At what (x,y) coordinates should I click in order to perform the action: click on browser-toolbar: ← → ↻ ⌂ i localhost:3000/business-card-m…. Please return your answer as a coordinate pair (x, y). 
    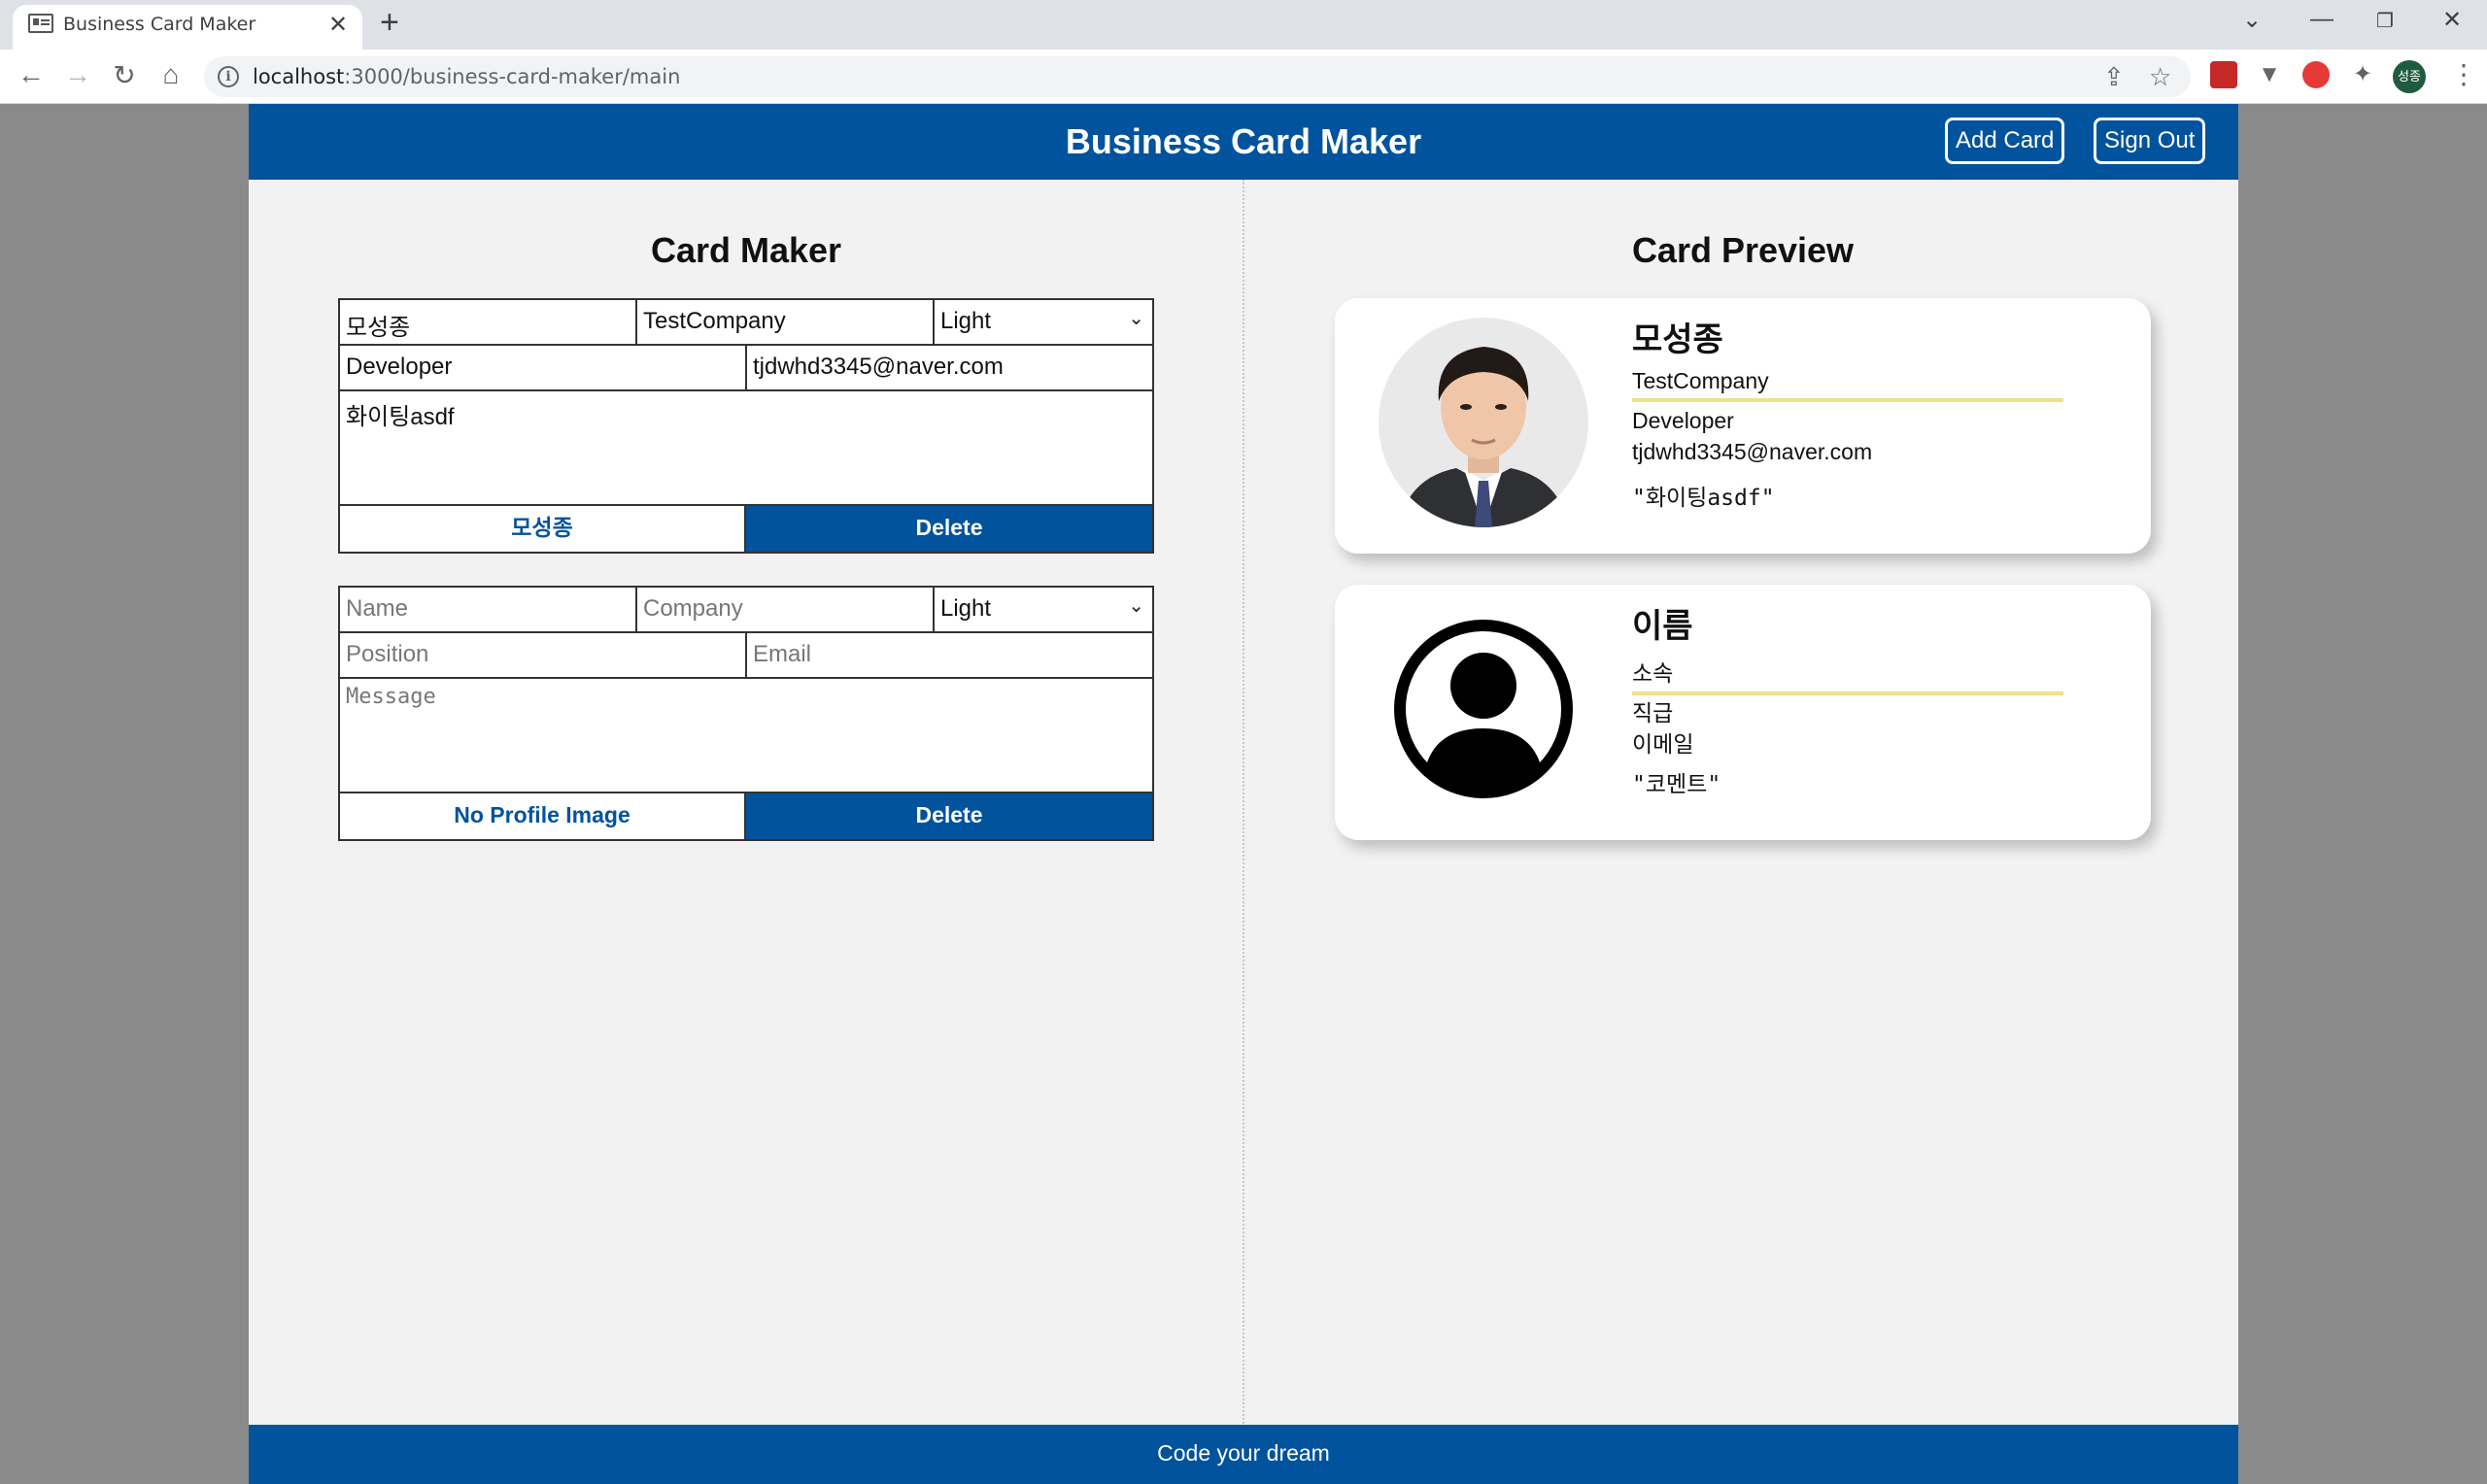
    Looking at the image, I should click on (1243, 77).